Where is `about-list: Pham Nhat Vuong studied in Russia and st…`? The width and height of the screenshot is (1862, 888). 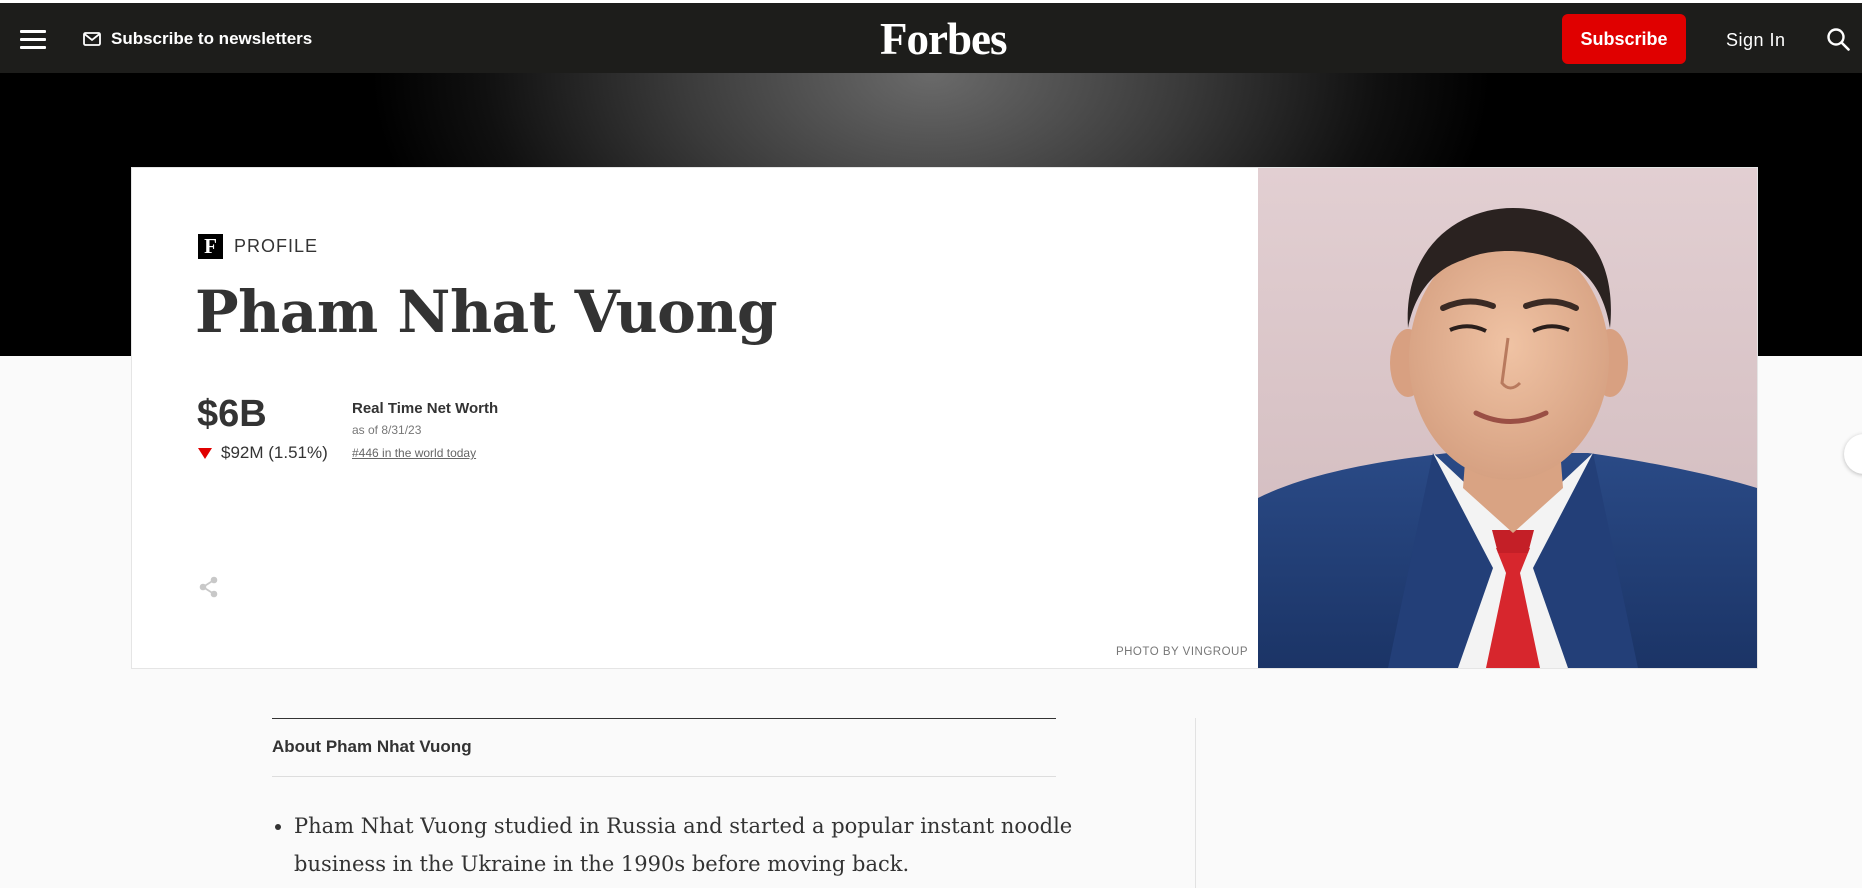 about-list: Pham Nhat Vuong studied in Russia and st… is located at coordinates (678, 845).